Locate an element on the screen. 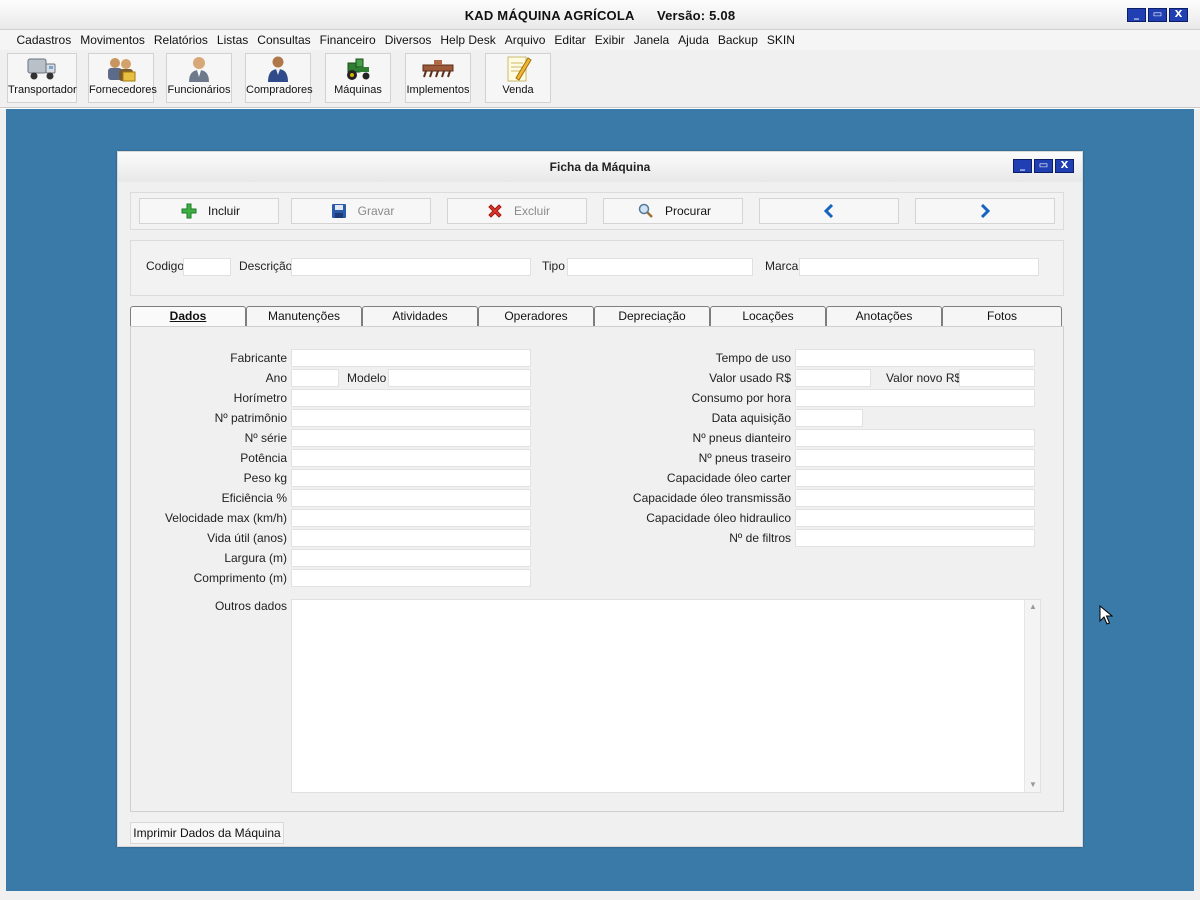 The width and height of the screenshot is (1200, 900). valor-novo-label: Valor novo R$ is located at coordinates (924, 378).